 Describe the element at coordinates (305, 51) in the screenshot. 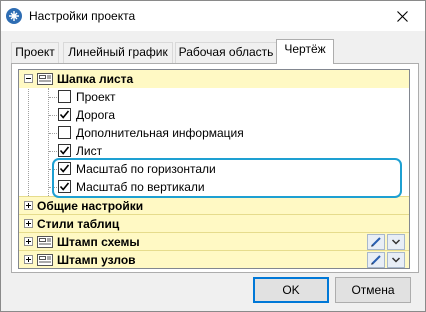

I see `tab-drawing: Чертёж` at that location.